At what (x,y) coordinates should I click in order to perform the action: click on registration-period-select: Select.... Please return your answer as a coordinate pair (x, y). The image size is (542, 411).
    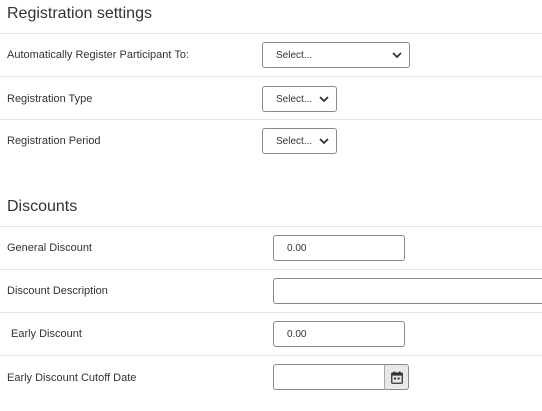
    Looking at the image, I should click on (299, 141).